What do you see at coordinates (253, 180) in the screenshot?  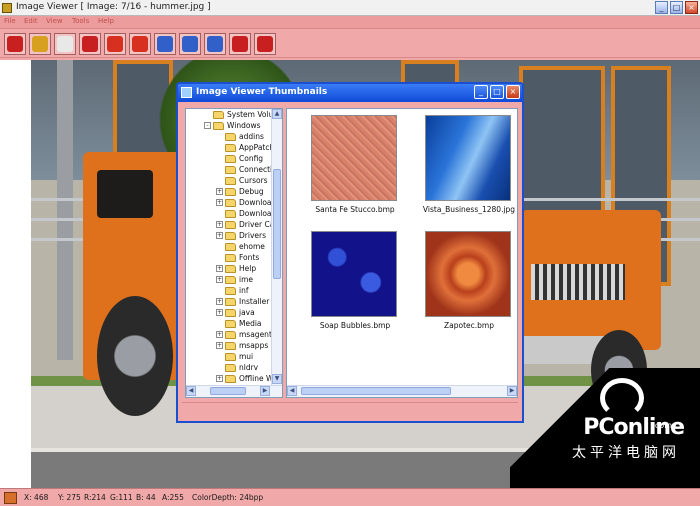 I see `tree-item-label: Cursors` at bounding box center [253, 180].